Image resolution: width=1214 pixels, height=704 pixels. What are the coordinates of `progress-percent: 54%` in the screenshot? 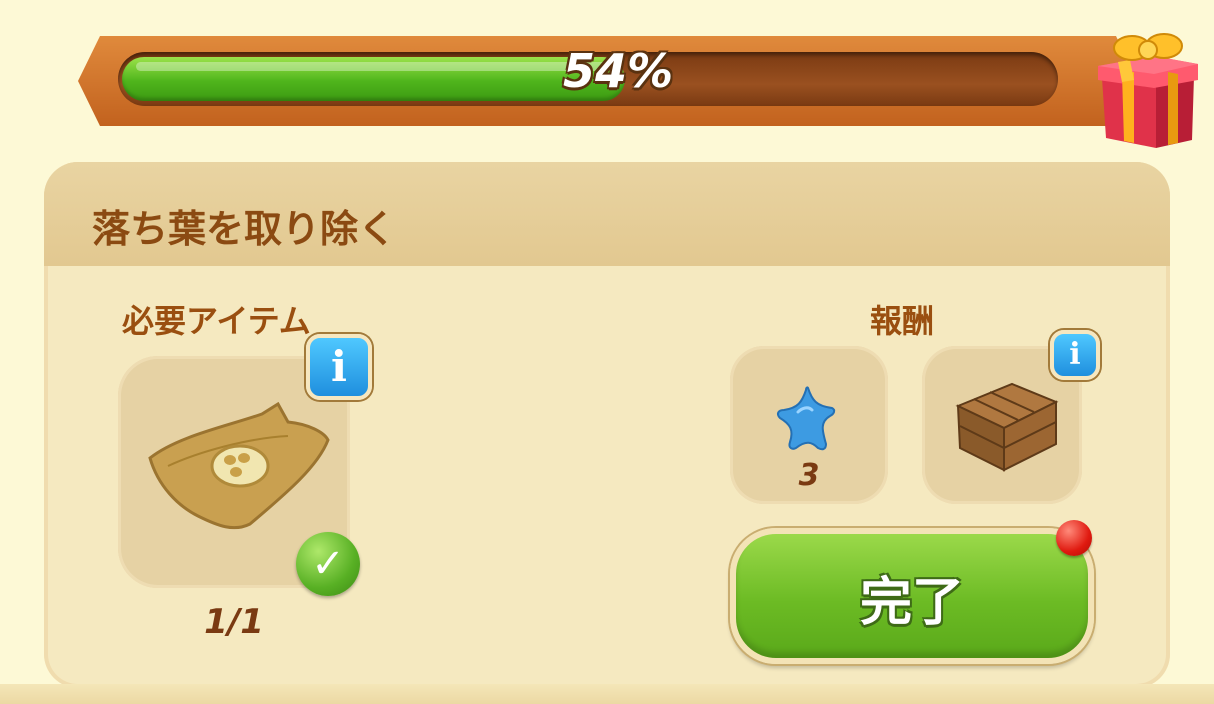 It's located at (618, 71).